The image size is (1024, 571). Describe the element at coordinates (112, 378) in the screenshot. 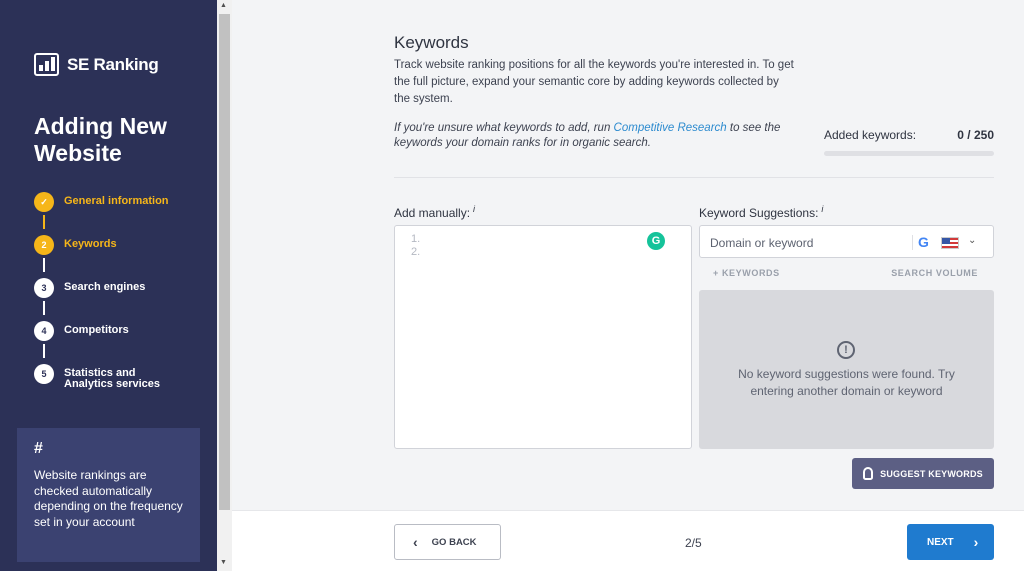

I see `step-label: Statistics and Analytics services` at that location.